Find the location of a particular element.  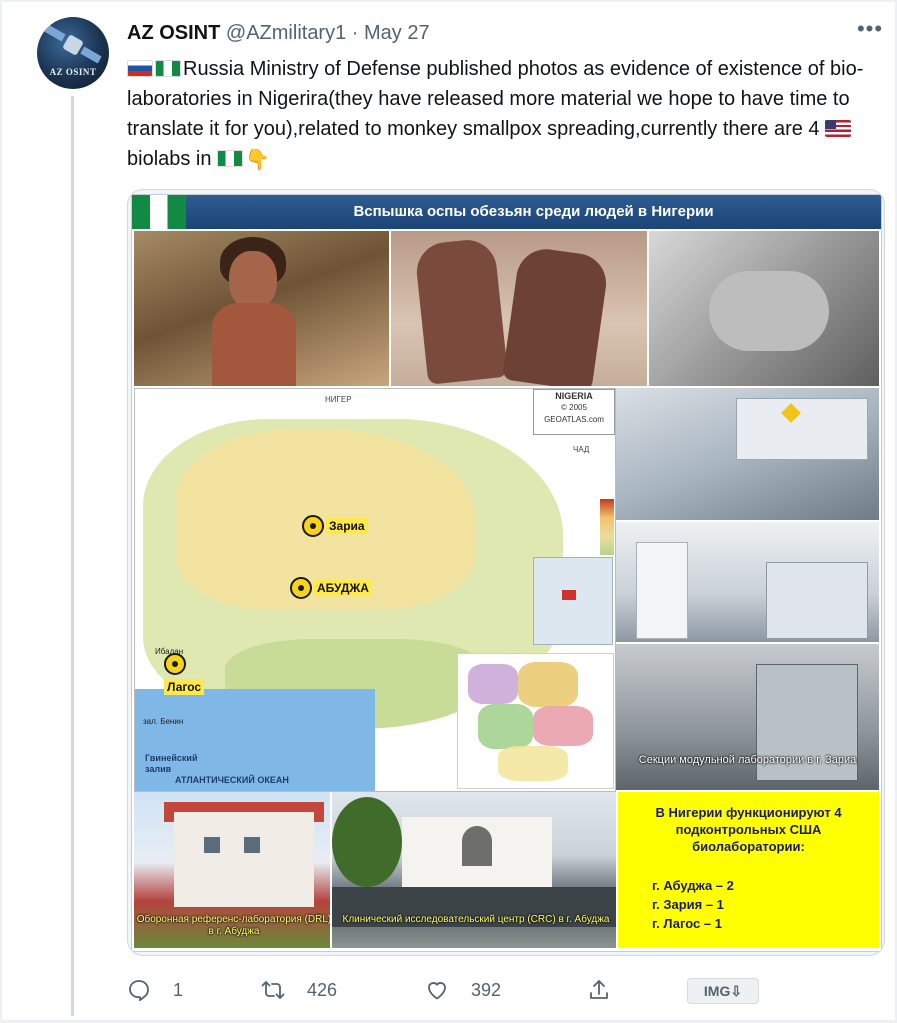

map-compass-title: NIGERIA is located at coordinates (574, 396).